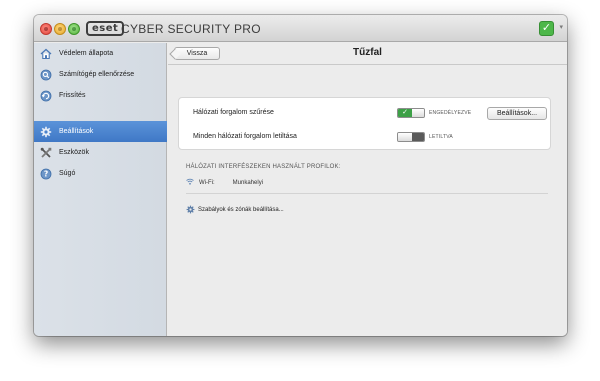 This screenshot has width=600, height=381. I want to click on product-name: CYBER SECURITY PRO, so click(191, 29).